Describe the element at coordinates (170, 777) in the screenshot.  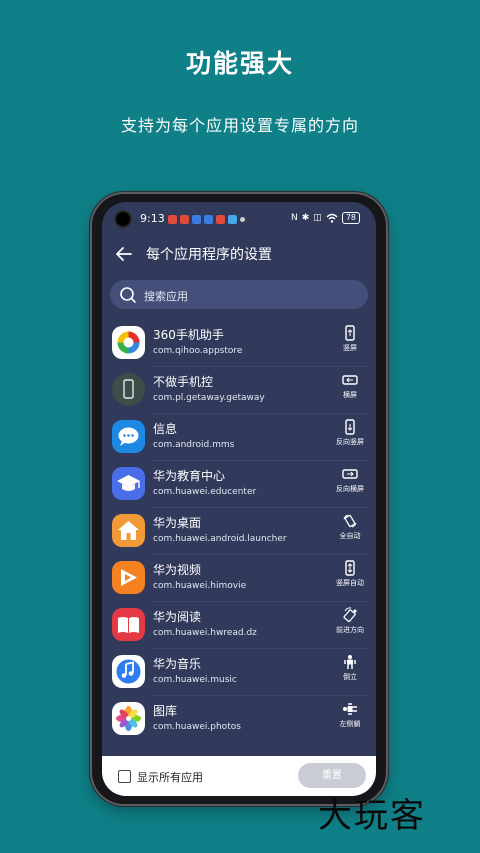
I see `show-all-label: 显示所有应用` at that location.